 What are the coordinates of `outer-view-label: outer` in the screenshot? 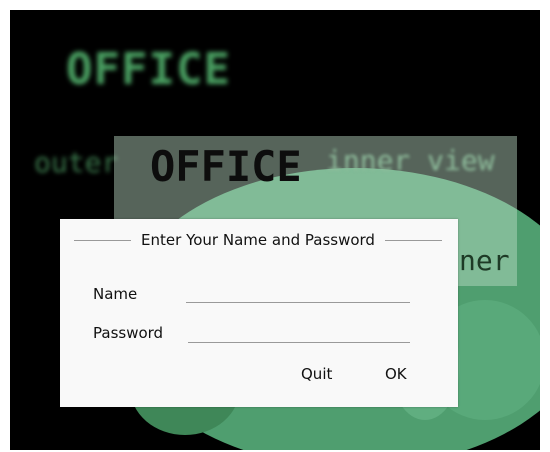 It's located at (76, 162).